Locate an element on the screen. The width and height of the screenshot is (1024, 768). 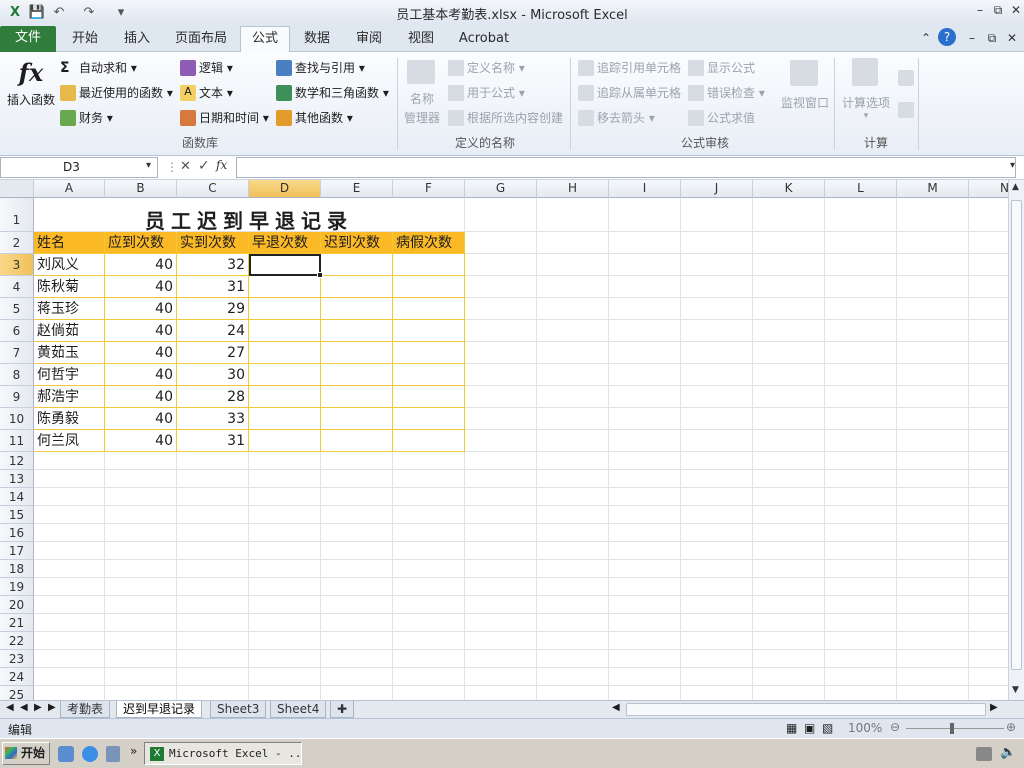
row-header: 5 is located at coordinates (17, 309).